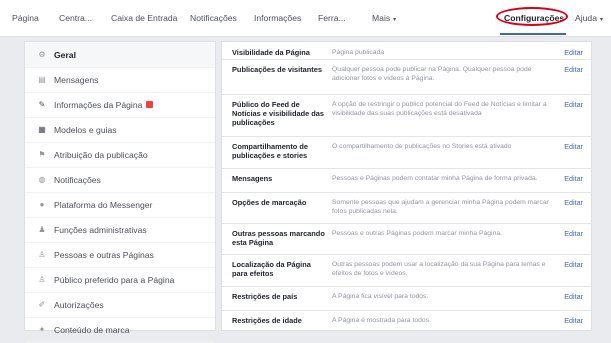  I want to click on flag-icon: ⚑, so click(42, 154).